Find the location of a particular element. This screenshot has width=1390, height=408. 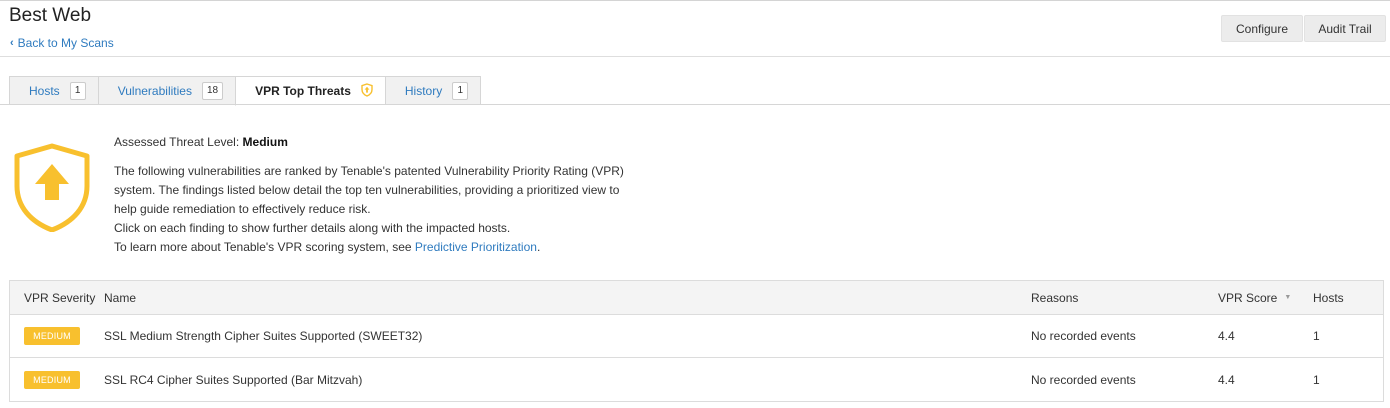

configure-button: Configure is located at coordinates (1262, 28).